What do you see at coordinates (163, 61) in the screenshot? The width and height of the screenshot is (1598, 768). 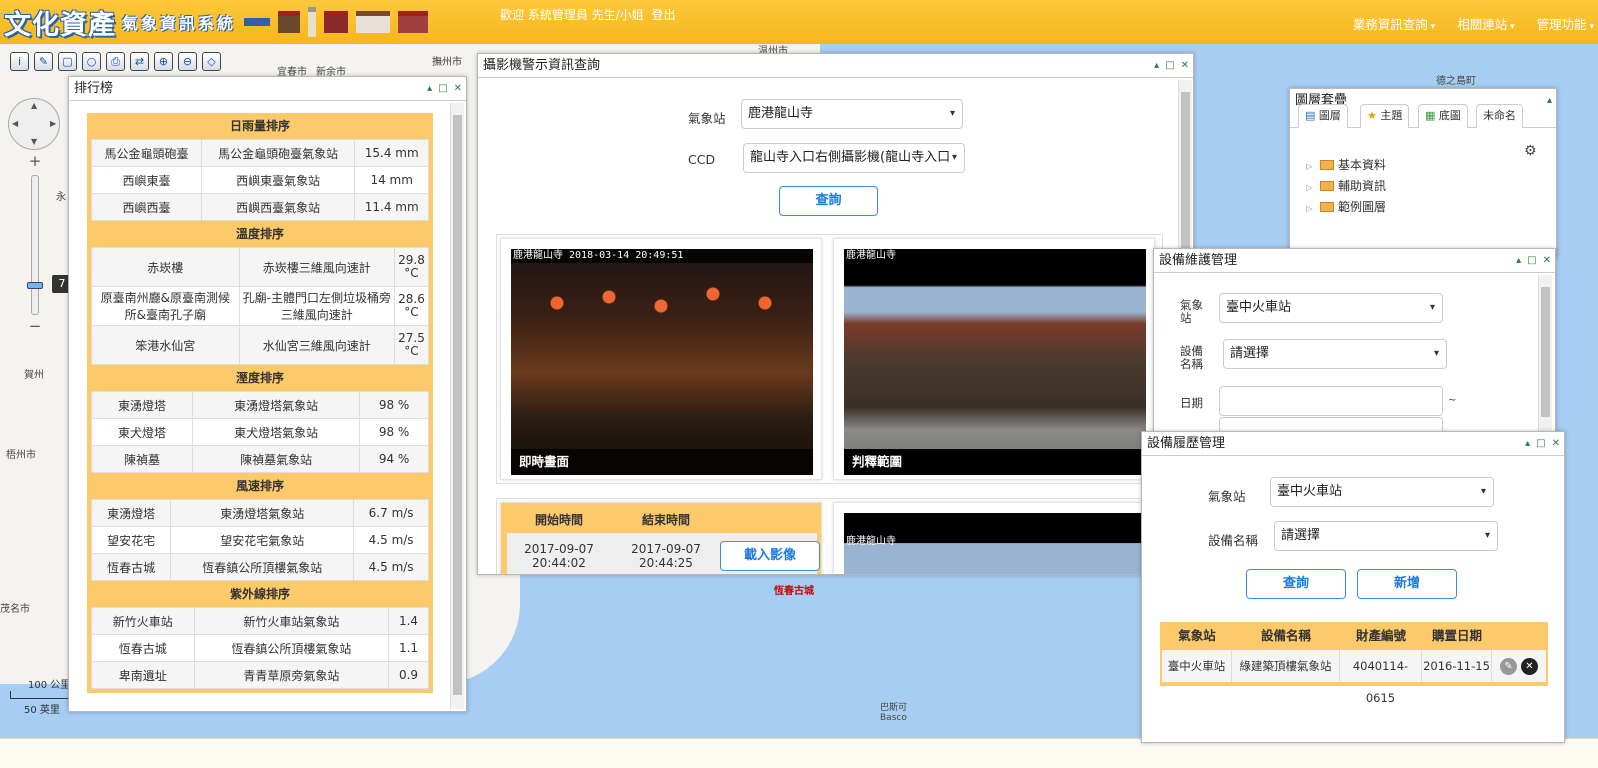 I see `zoom-in-icon: ⊕` at bounding box center [163, 61].